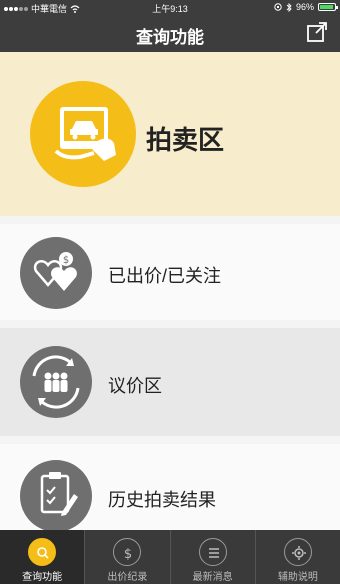 This screenshot has width=340, height=584. I want to click on dollar-icon: $, so click(127, 552).